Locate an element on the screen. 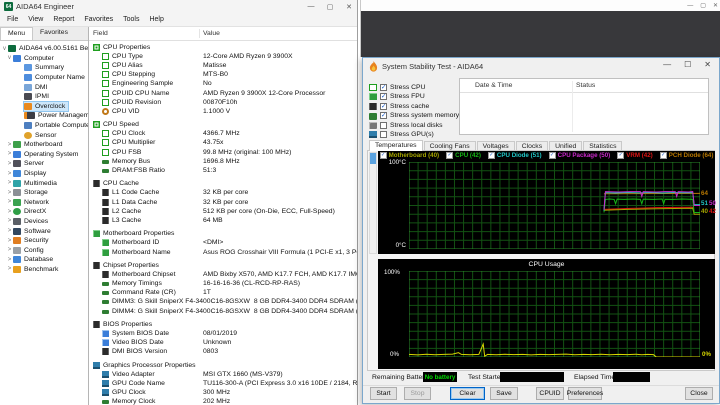 The image size is (720, 405). menu-item-favorites: Favorites is located at coordinates (98, 19).